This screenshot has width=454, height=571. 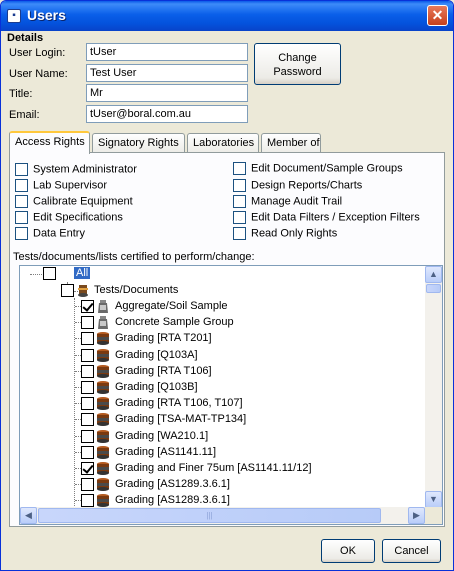 What do you see at coordinates (74, 202) in the screenshot?
I see `checkbox-calibrate-equipment: Calibrate Equipment` at bounding box center [74, 202].